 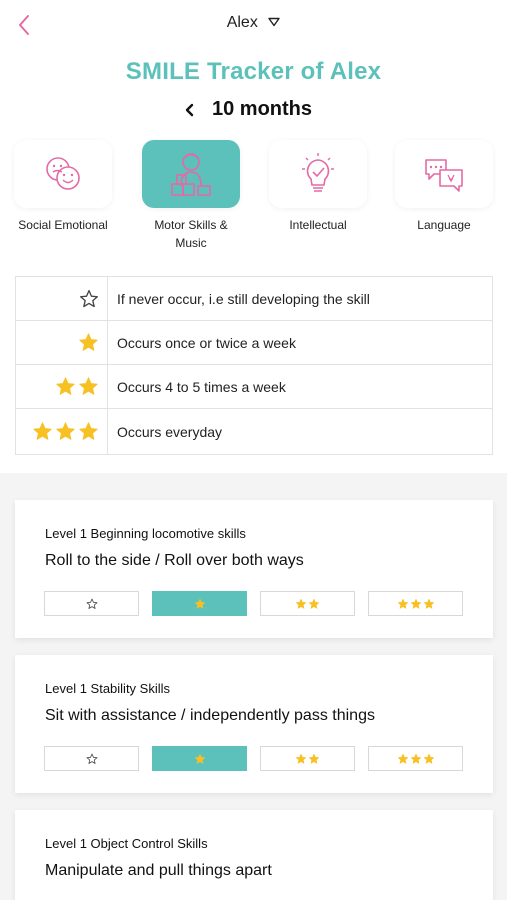 What do you see at coordinates (174, 560) in the screenshot?
I see `skill-description: Roll to the side / Roll over both ways` at bounding box center [174, 560].